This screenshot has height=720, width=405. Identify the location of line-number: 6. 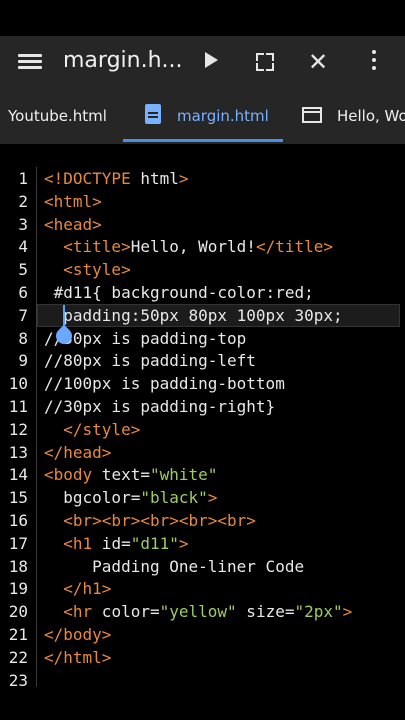
(23, 292).